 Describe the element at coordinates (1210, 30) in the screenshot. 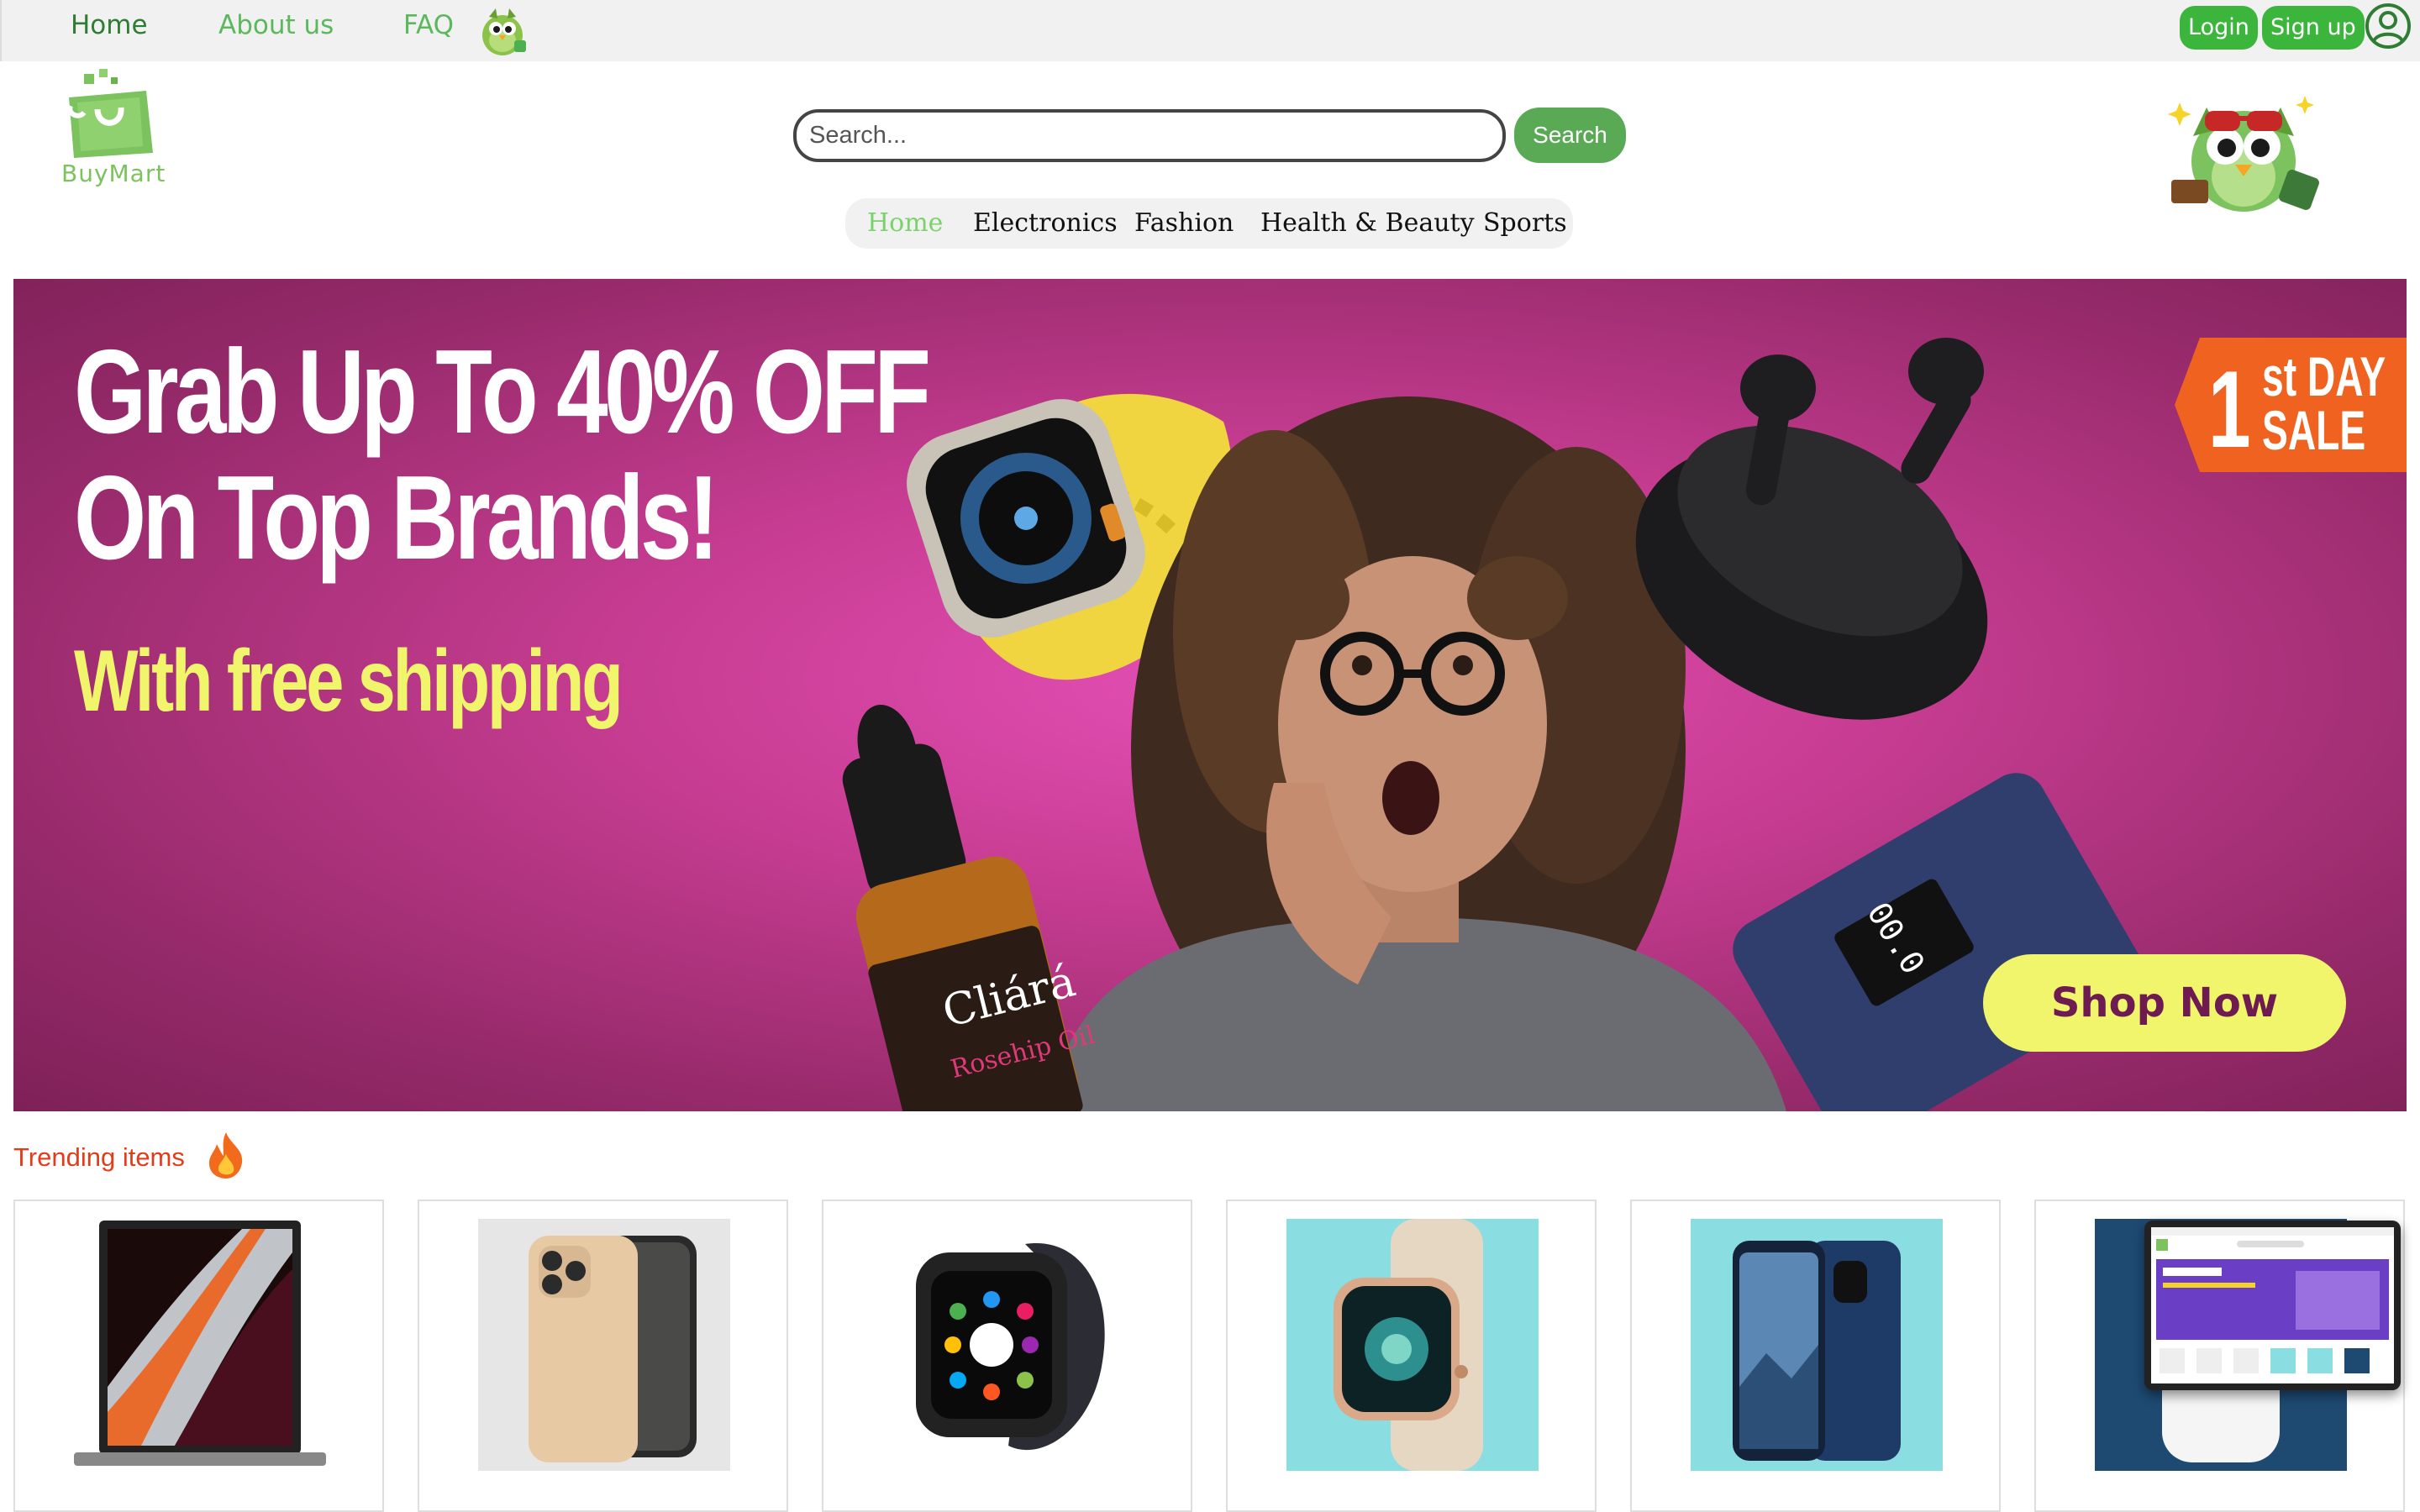

I see `top-navigation-bar: Home About us FAQ Login Sign up` at that location.